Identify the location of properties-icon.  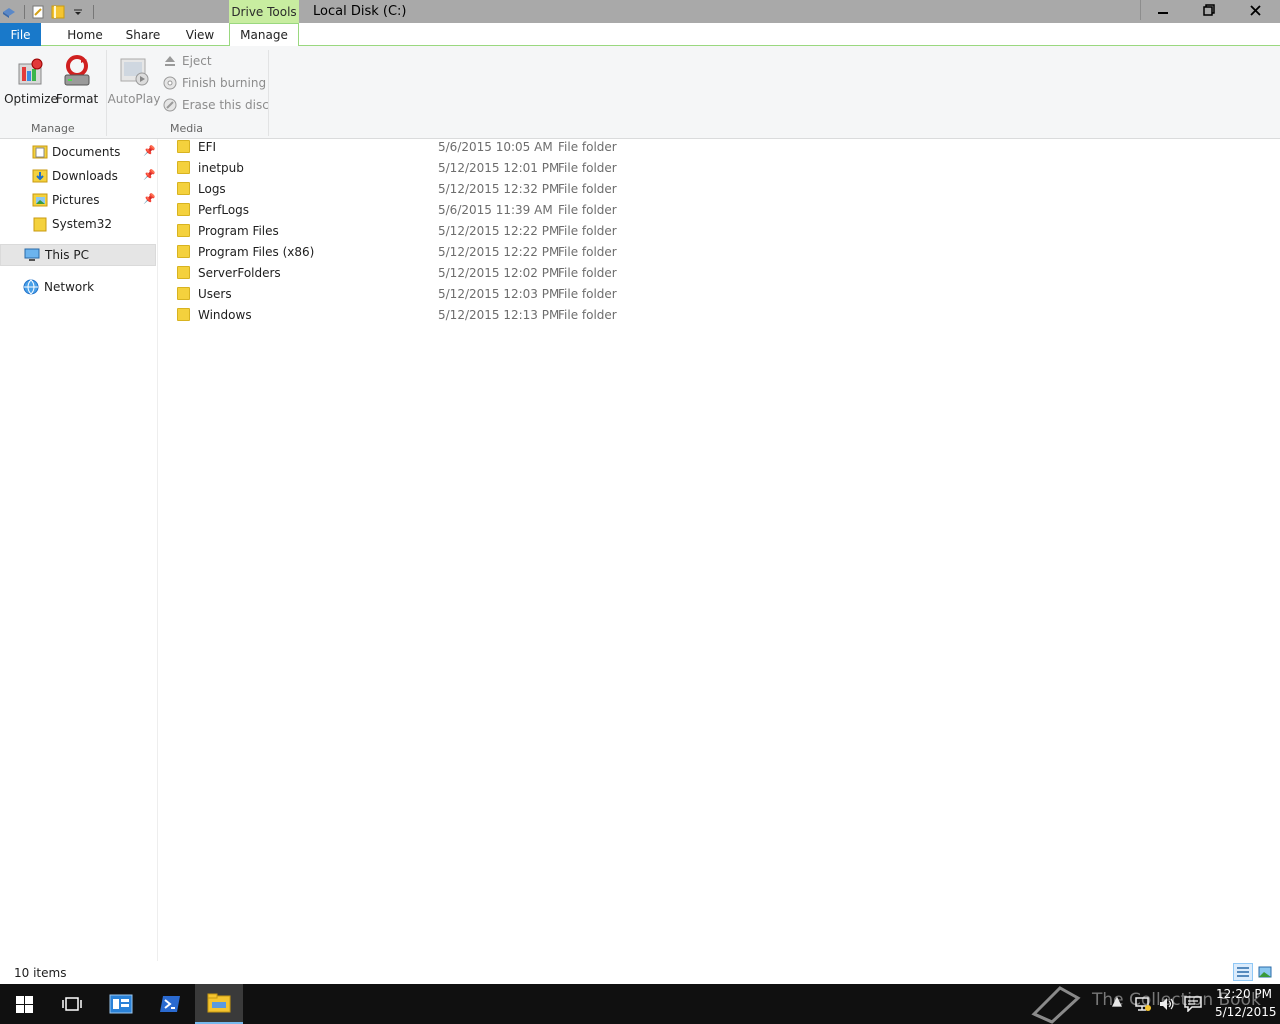
(38, 12).